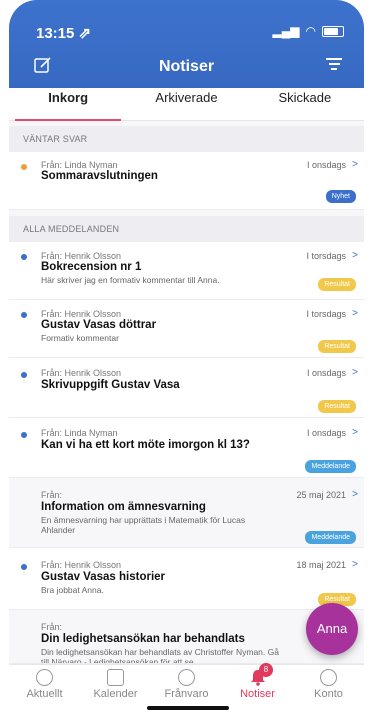 The height and width of the screenshot is (715, 373). Describe the element at coordinates (328, 677) in the screenshot. I see `account-icon` at that location.